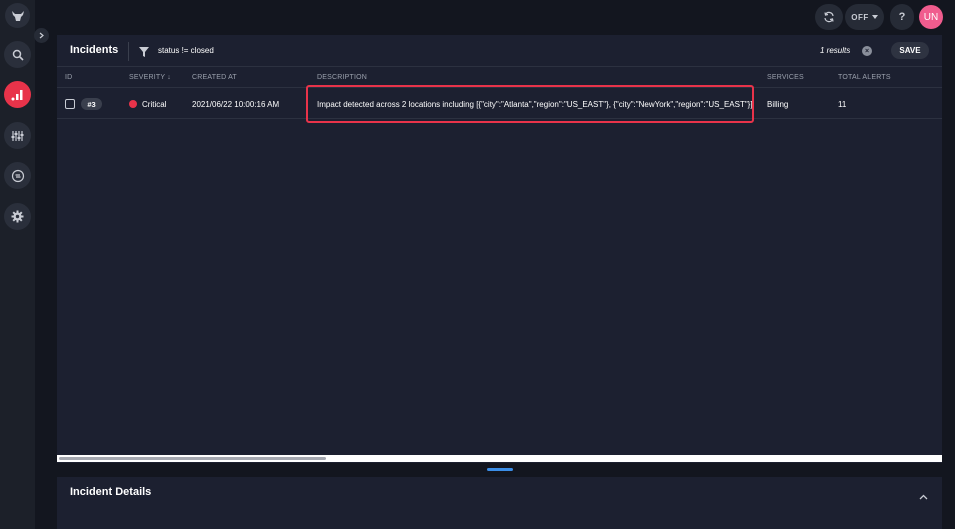 The image size is (955, 529). What do you see at coordinates (867, 51) in the screenshot?
I see `clear-filter-icon: ×` at bounding box center [867, 51].